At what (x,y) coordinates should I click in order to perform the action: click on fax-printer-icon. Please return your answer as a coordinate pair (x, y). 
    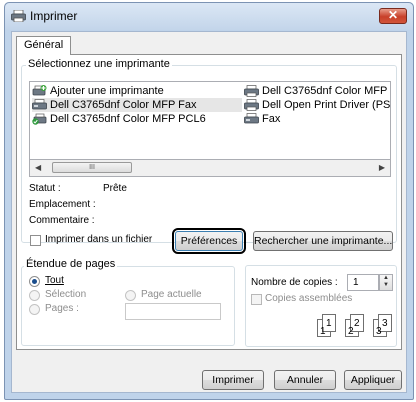
    Looking at the image, I should click on (39, 104).